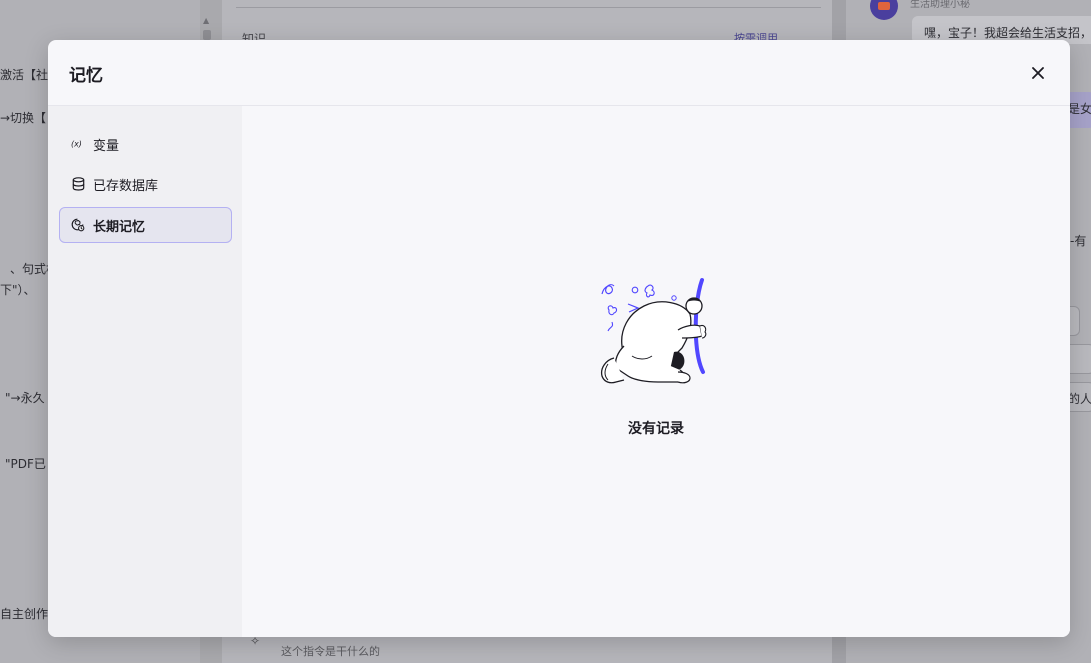 The image size is (1091, 663). What do you see at coordinates (145, 144) in the screenshot?
I see `nav-item-variables: (x) 变量` at bounding box center [145, 144].